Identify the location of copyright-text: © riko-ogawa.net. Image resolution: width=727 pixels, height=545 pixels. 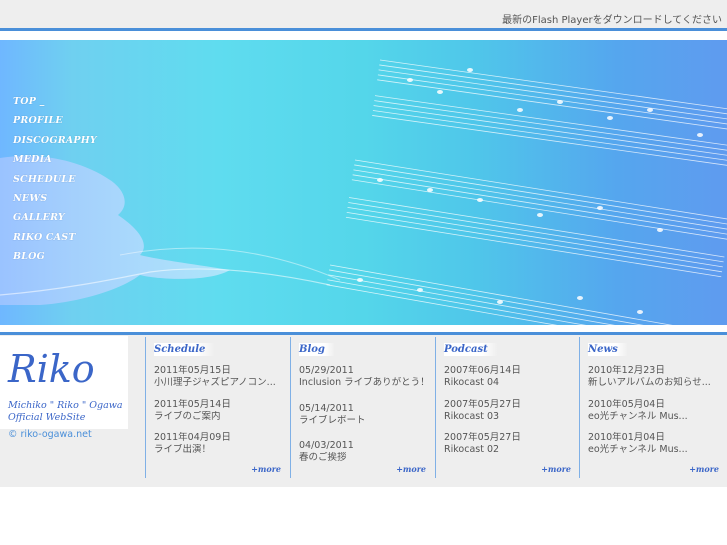
(50, 434).